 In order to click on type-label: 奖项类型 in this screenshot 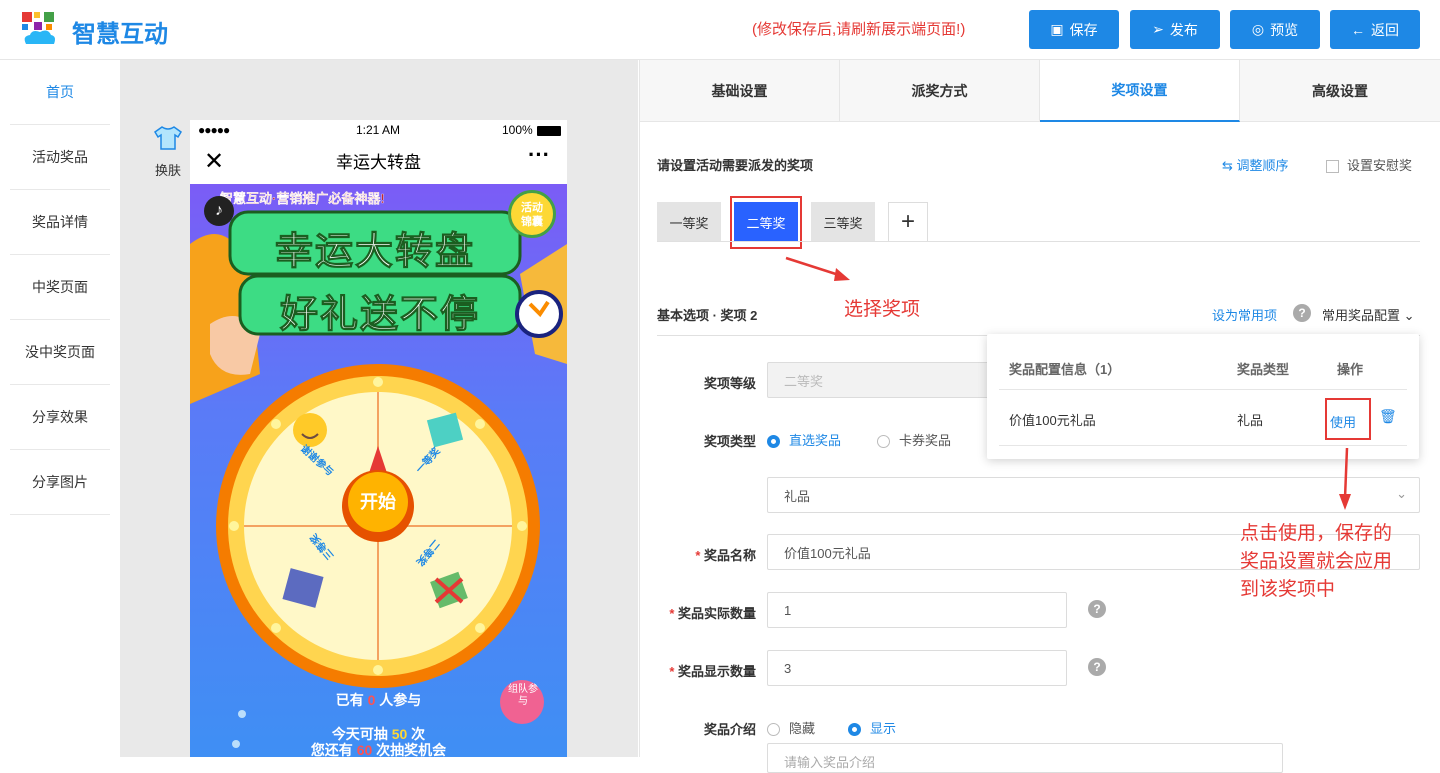, I will do `click(729, 441)`.